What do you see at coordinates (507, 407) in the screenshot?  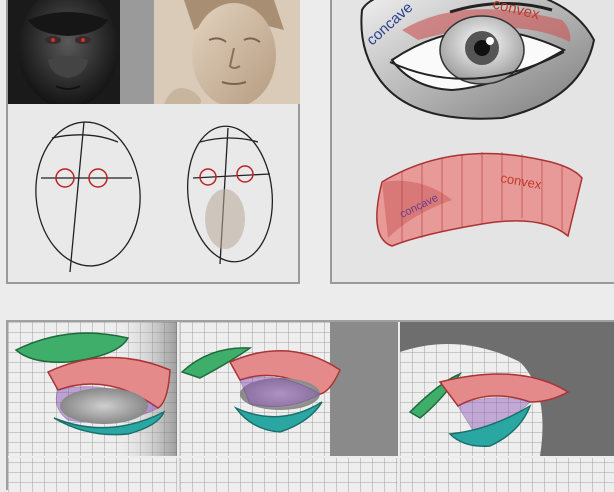 I see `render-side` at bounding box center [507, 407].